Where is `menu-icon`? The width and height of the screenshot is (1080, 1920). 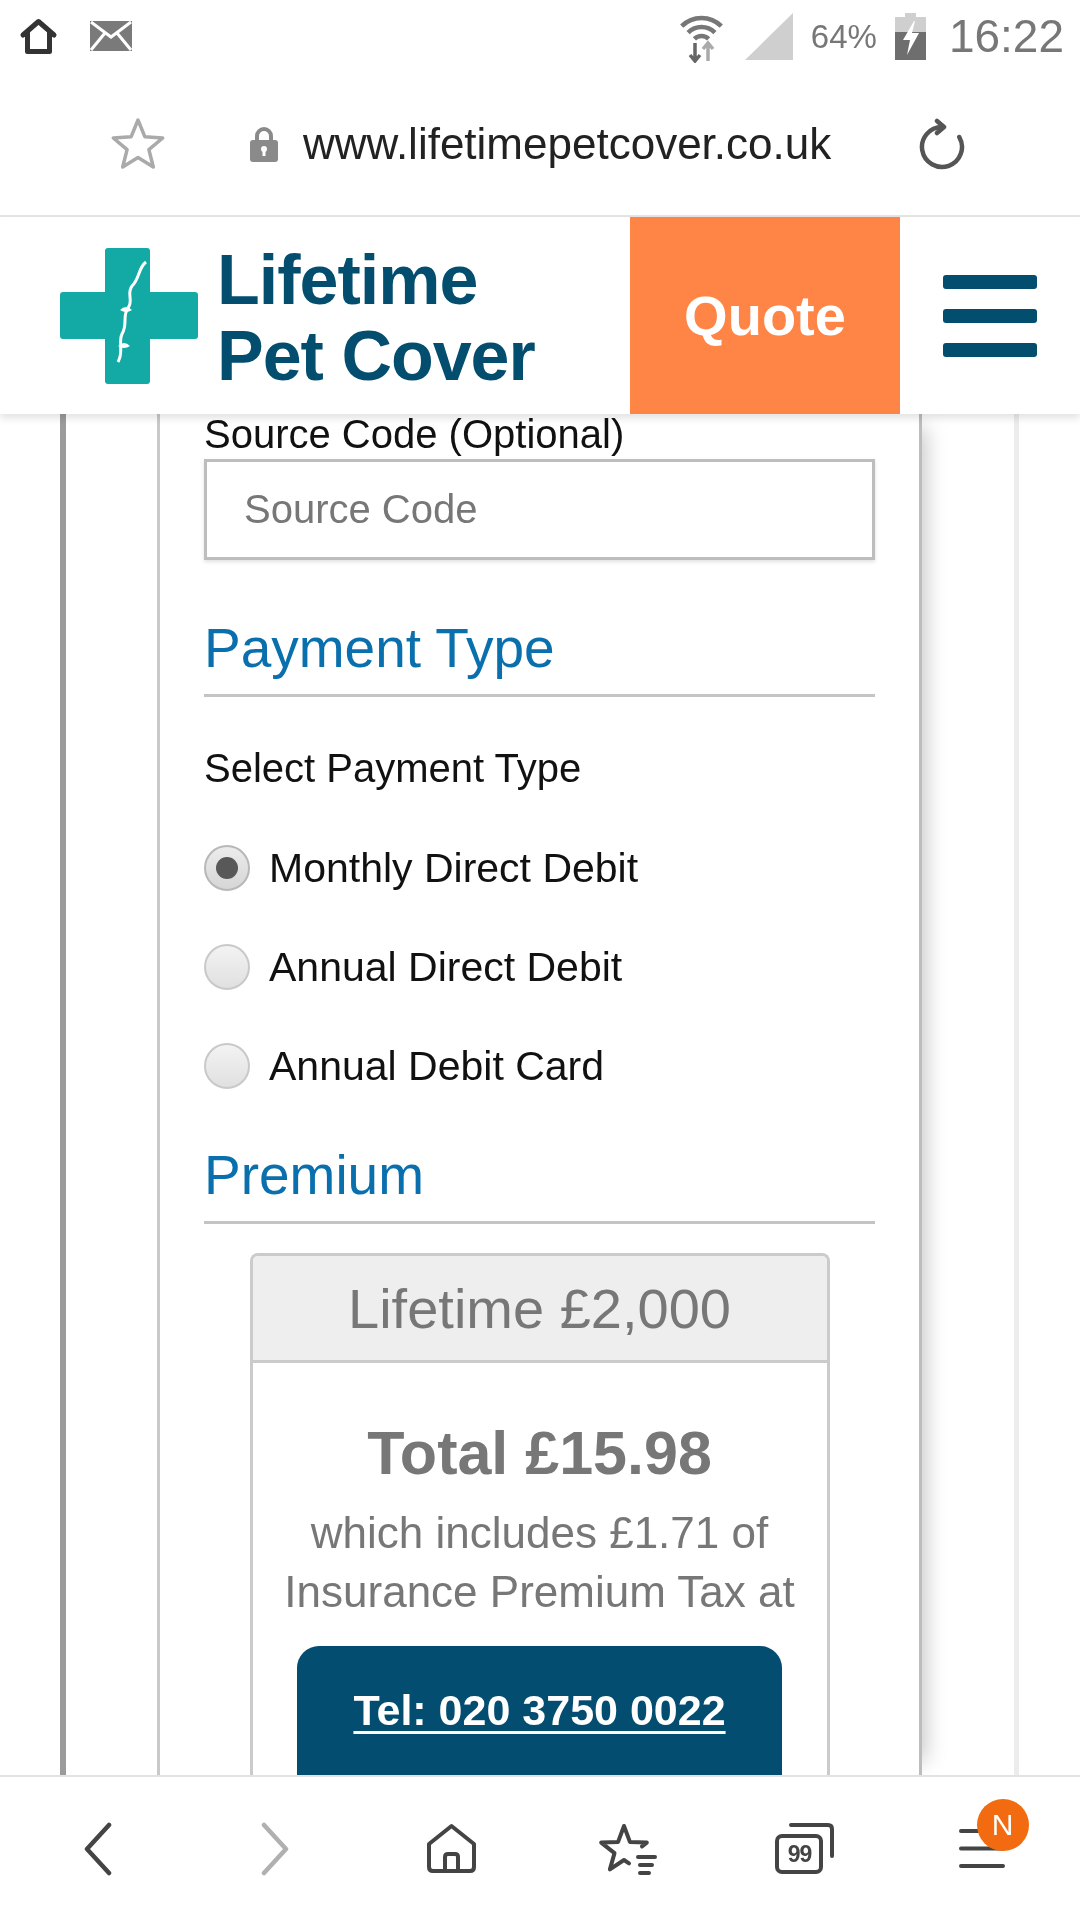
menu-icon is located at coordinates (990, 315).